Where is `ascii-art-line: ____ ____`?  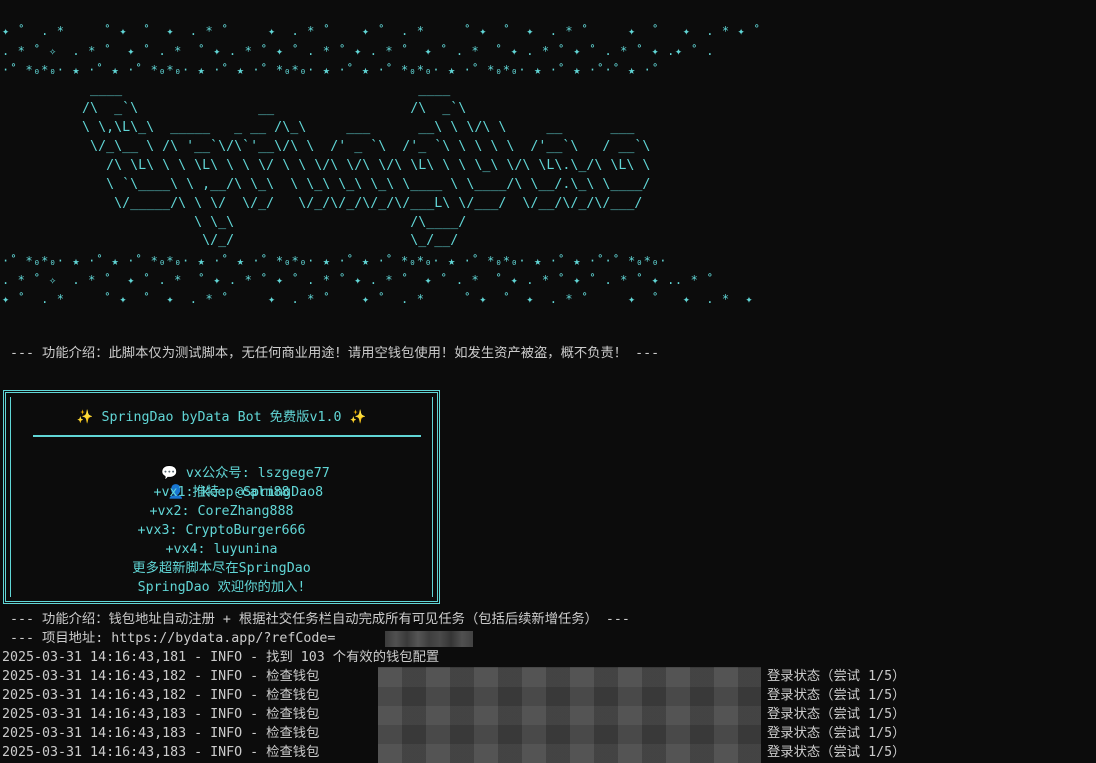
ascii-art-line: ____ ____ is located at coordinates (226, 89).